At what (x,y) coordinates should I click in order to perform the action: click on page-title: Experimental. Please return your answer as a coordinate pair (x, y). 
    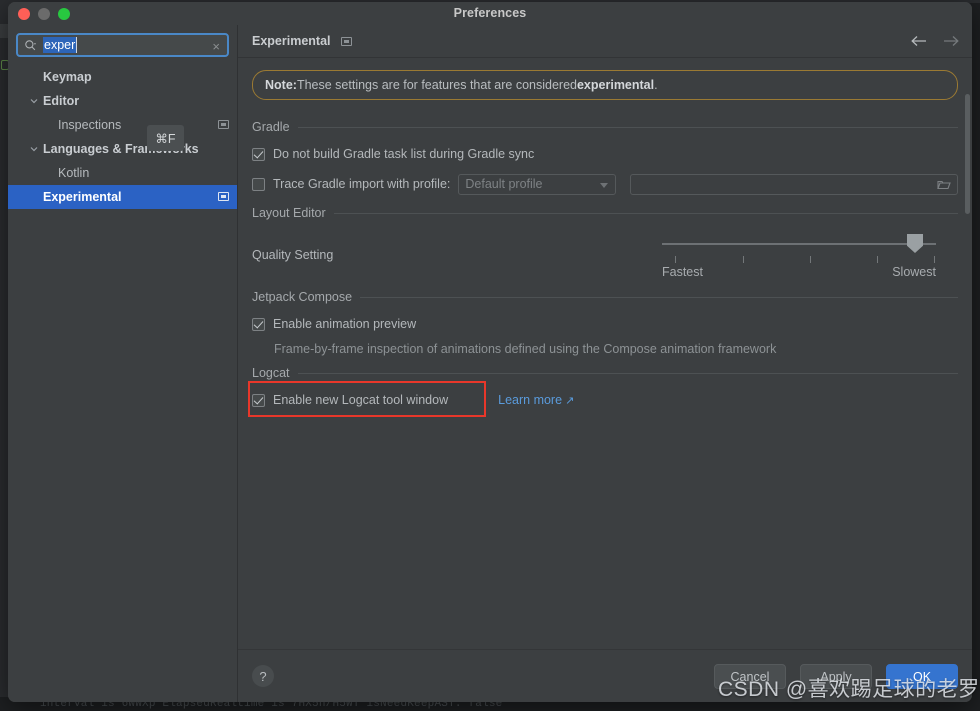
    Looking at the image, I should click on (291, 41).